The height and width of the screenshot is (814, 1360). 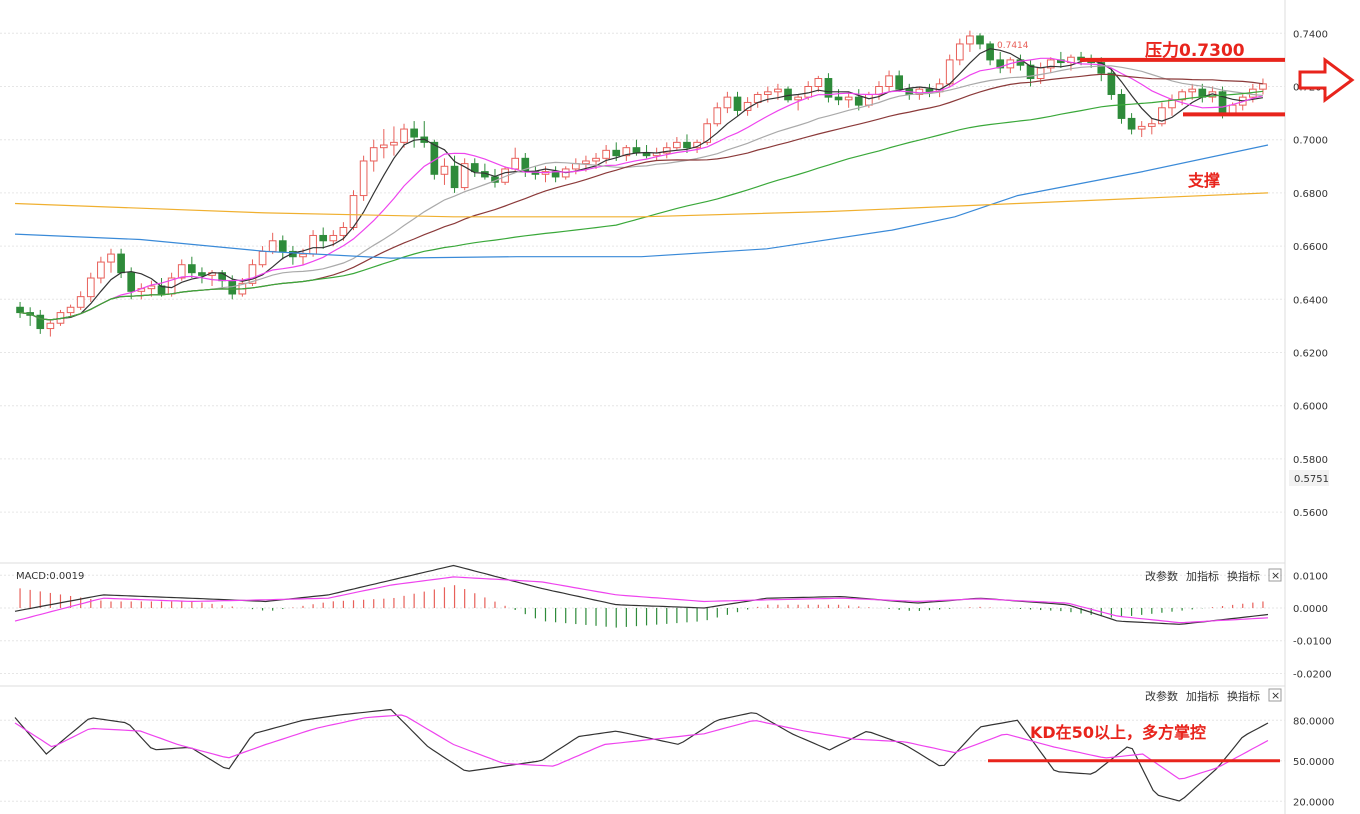 I want to click on current-price-label: 0.5751, so click(x=1311, y=479).